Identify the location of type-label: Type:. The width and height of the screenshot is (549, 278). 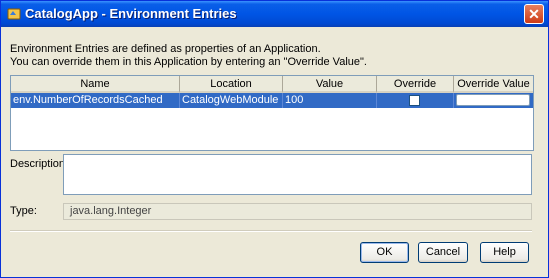
(23, 211).